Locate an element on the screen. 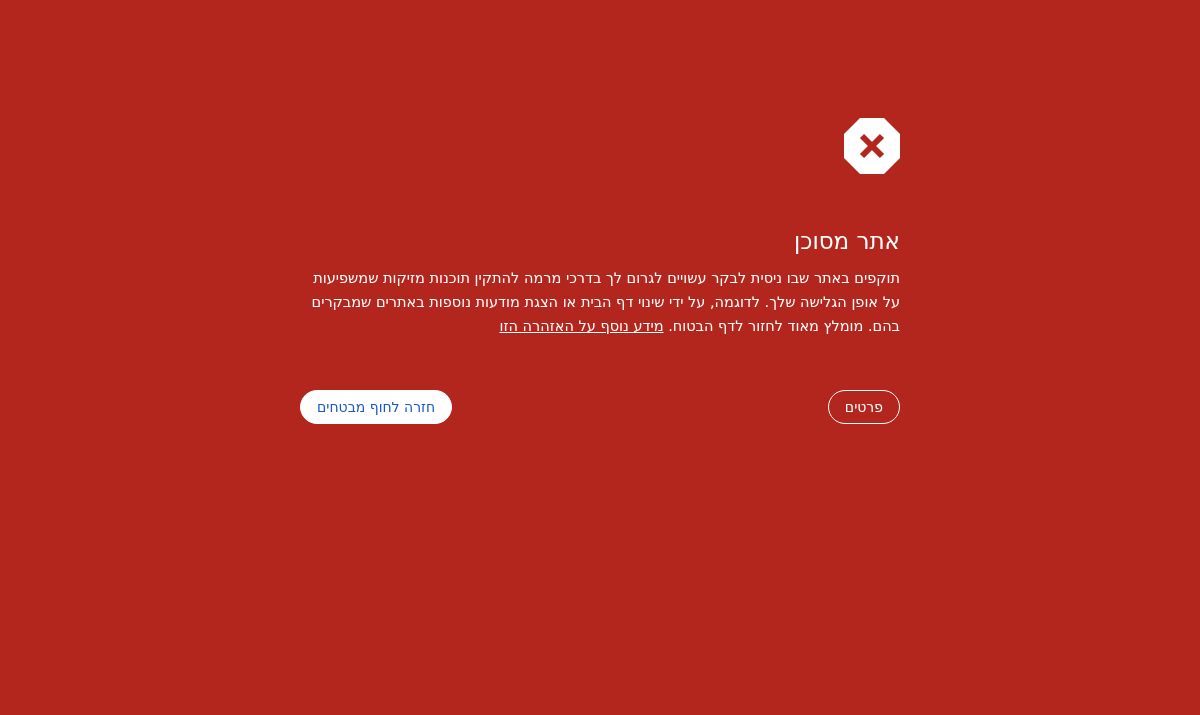 The width and height of the screenshot is (1200, 715). error-icon is located at coordinates (872, 146).